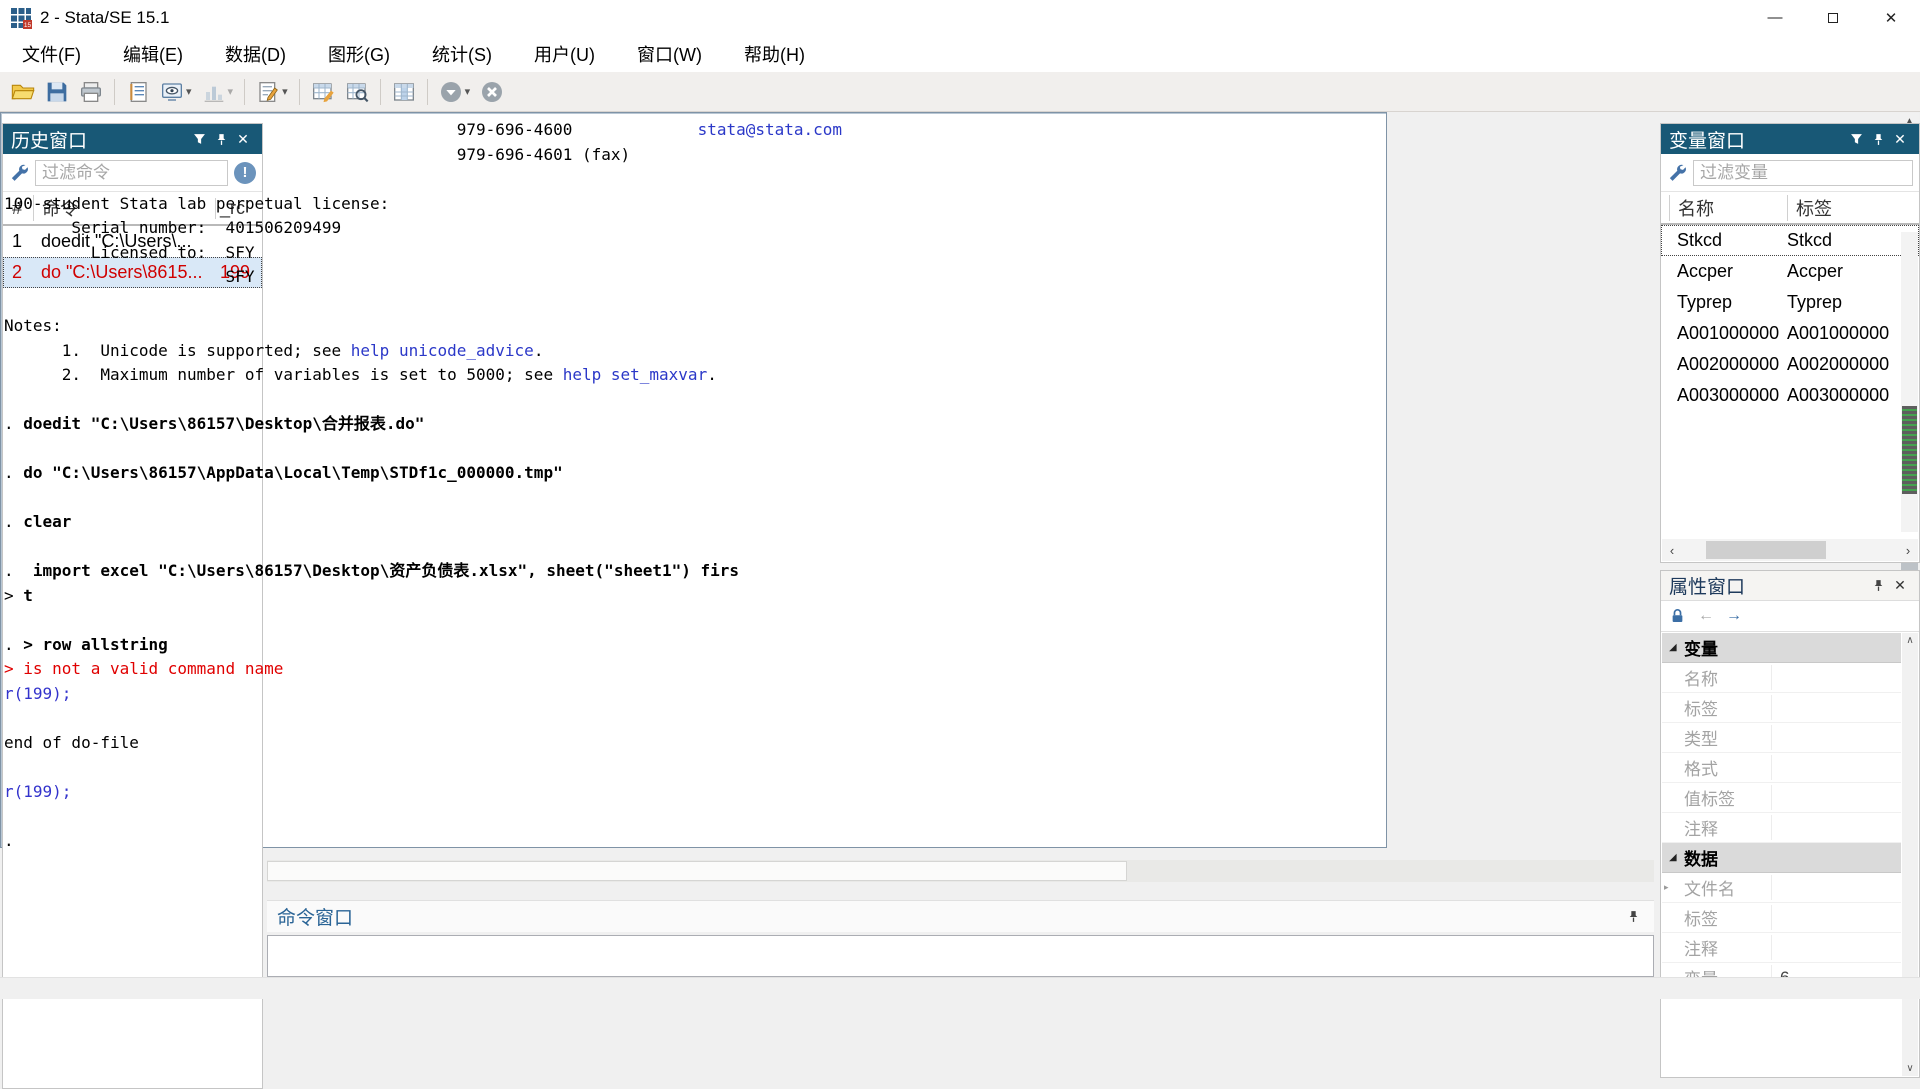 The width and height of the screenshot is (1920, 1089). I want to click on variables-col-name: 名称, so click(1728, 207).